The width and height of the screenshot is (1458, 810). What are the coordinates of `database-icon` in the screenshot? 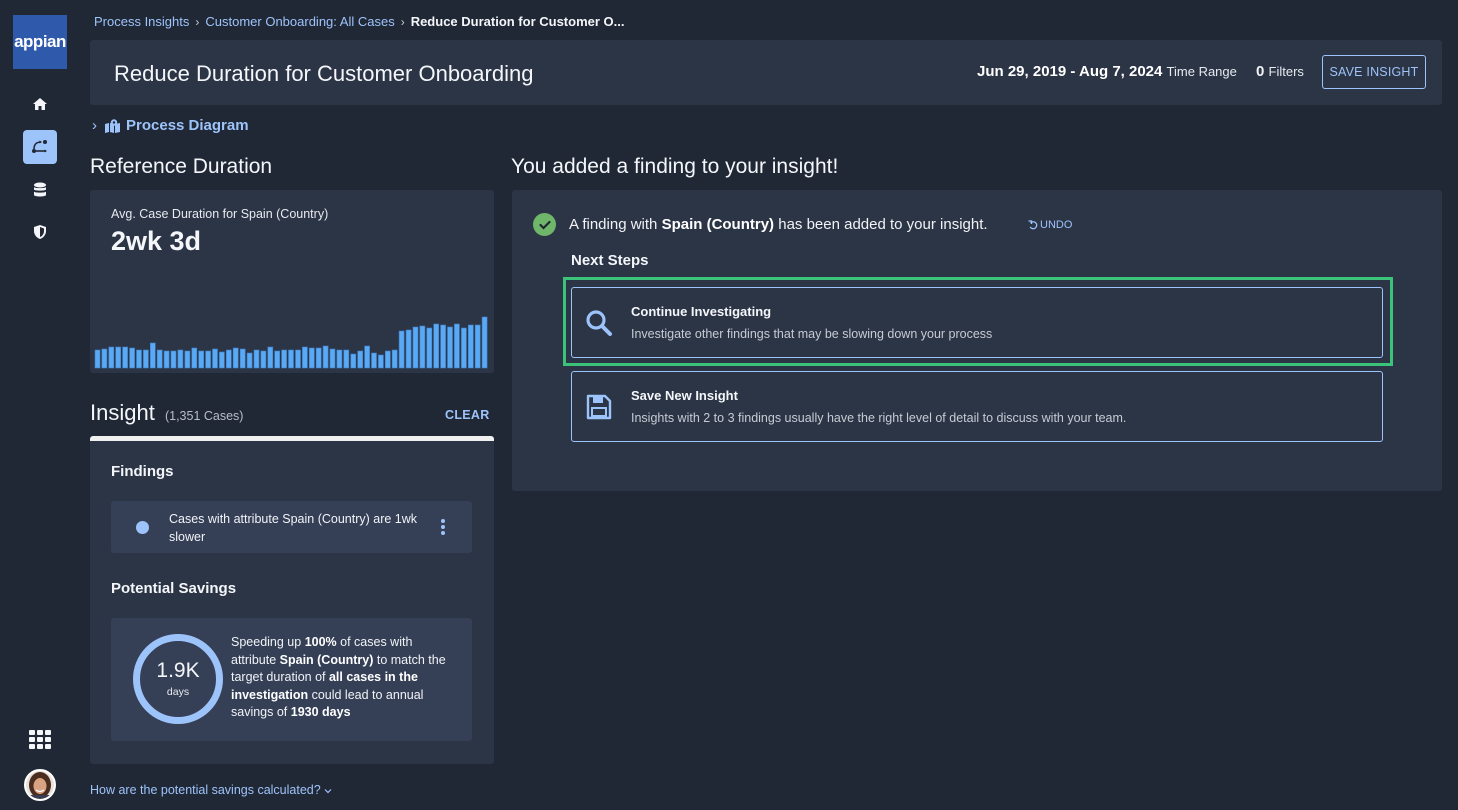 It's located at (40, 189).